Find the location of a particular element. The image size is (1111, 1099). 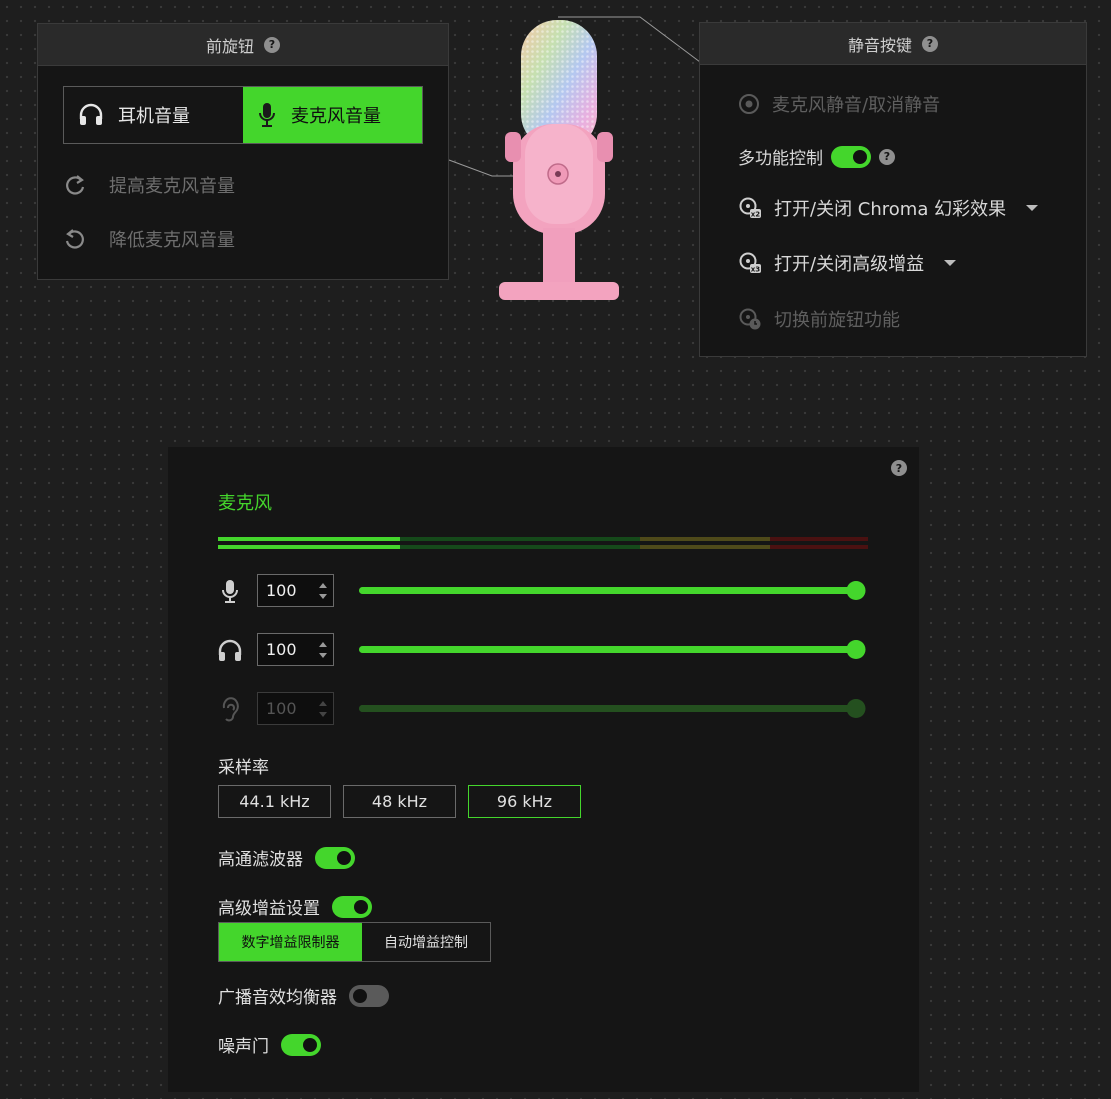

input-level-meter-top is located at coordinates (543, 539).